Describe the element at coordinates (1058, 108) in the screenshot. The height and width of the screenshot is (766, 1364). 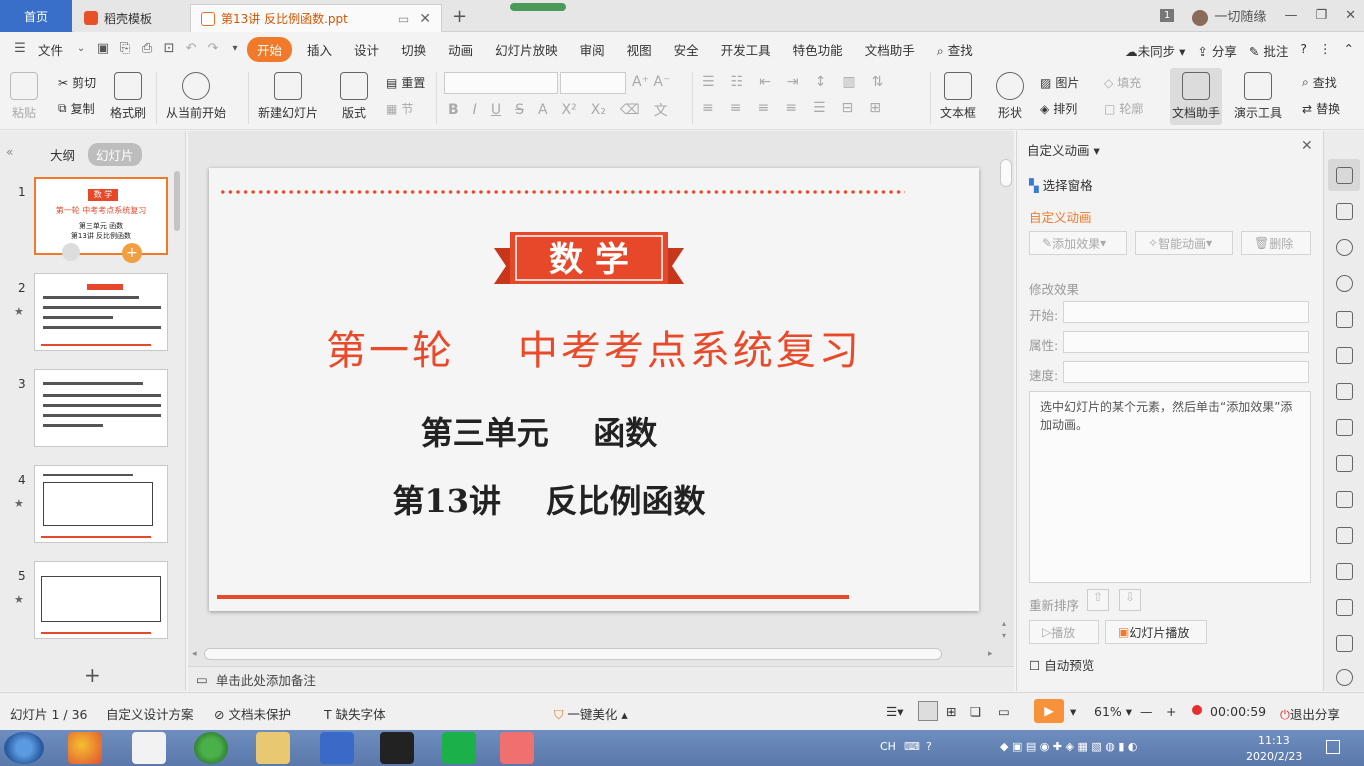
I see `arrange-button: ◈ 排列` at that location.